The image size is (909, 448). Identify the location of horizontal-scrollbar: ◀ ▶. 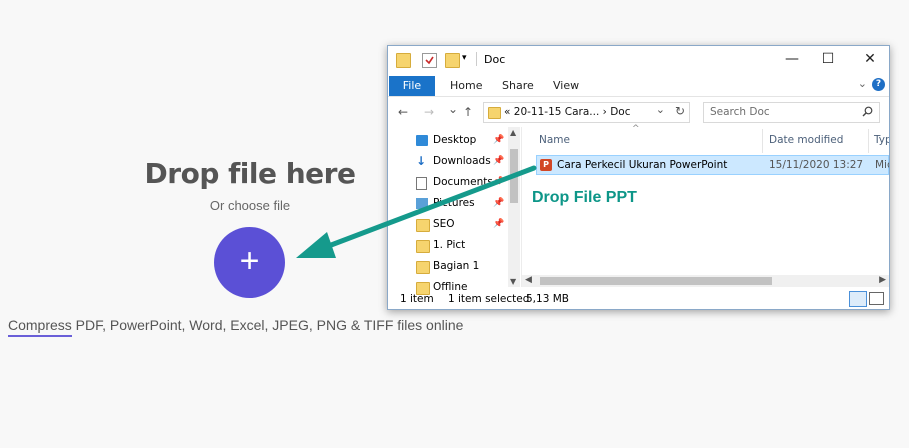
(705, 281).